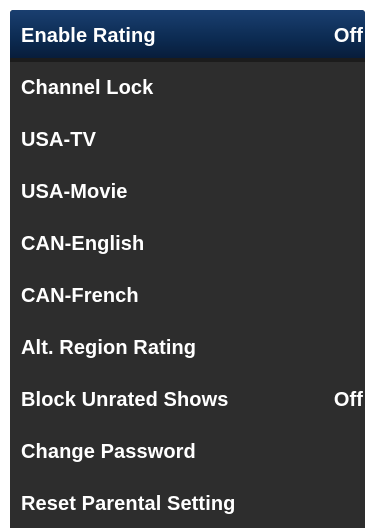 Image resolution: width=369 pixels, height=528 pixels. Describe the element at coordinates (187, 192) in the screenshot. I see `menu-item-usa-movie: USA-Movie` at that location.